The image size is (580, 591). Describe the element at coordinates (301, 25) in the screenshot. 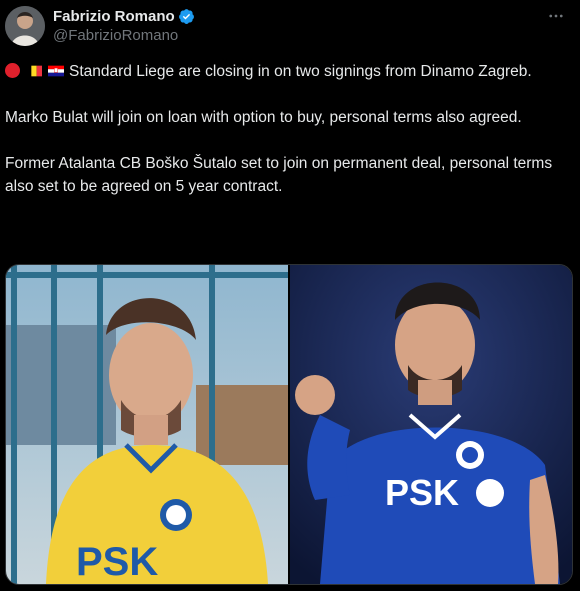

I see `tweet-header: Fabrizio Romano @FabrizioRomano` at that location.